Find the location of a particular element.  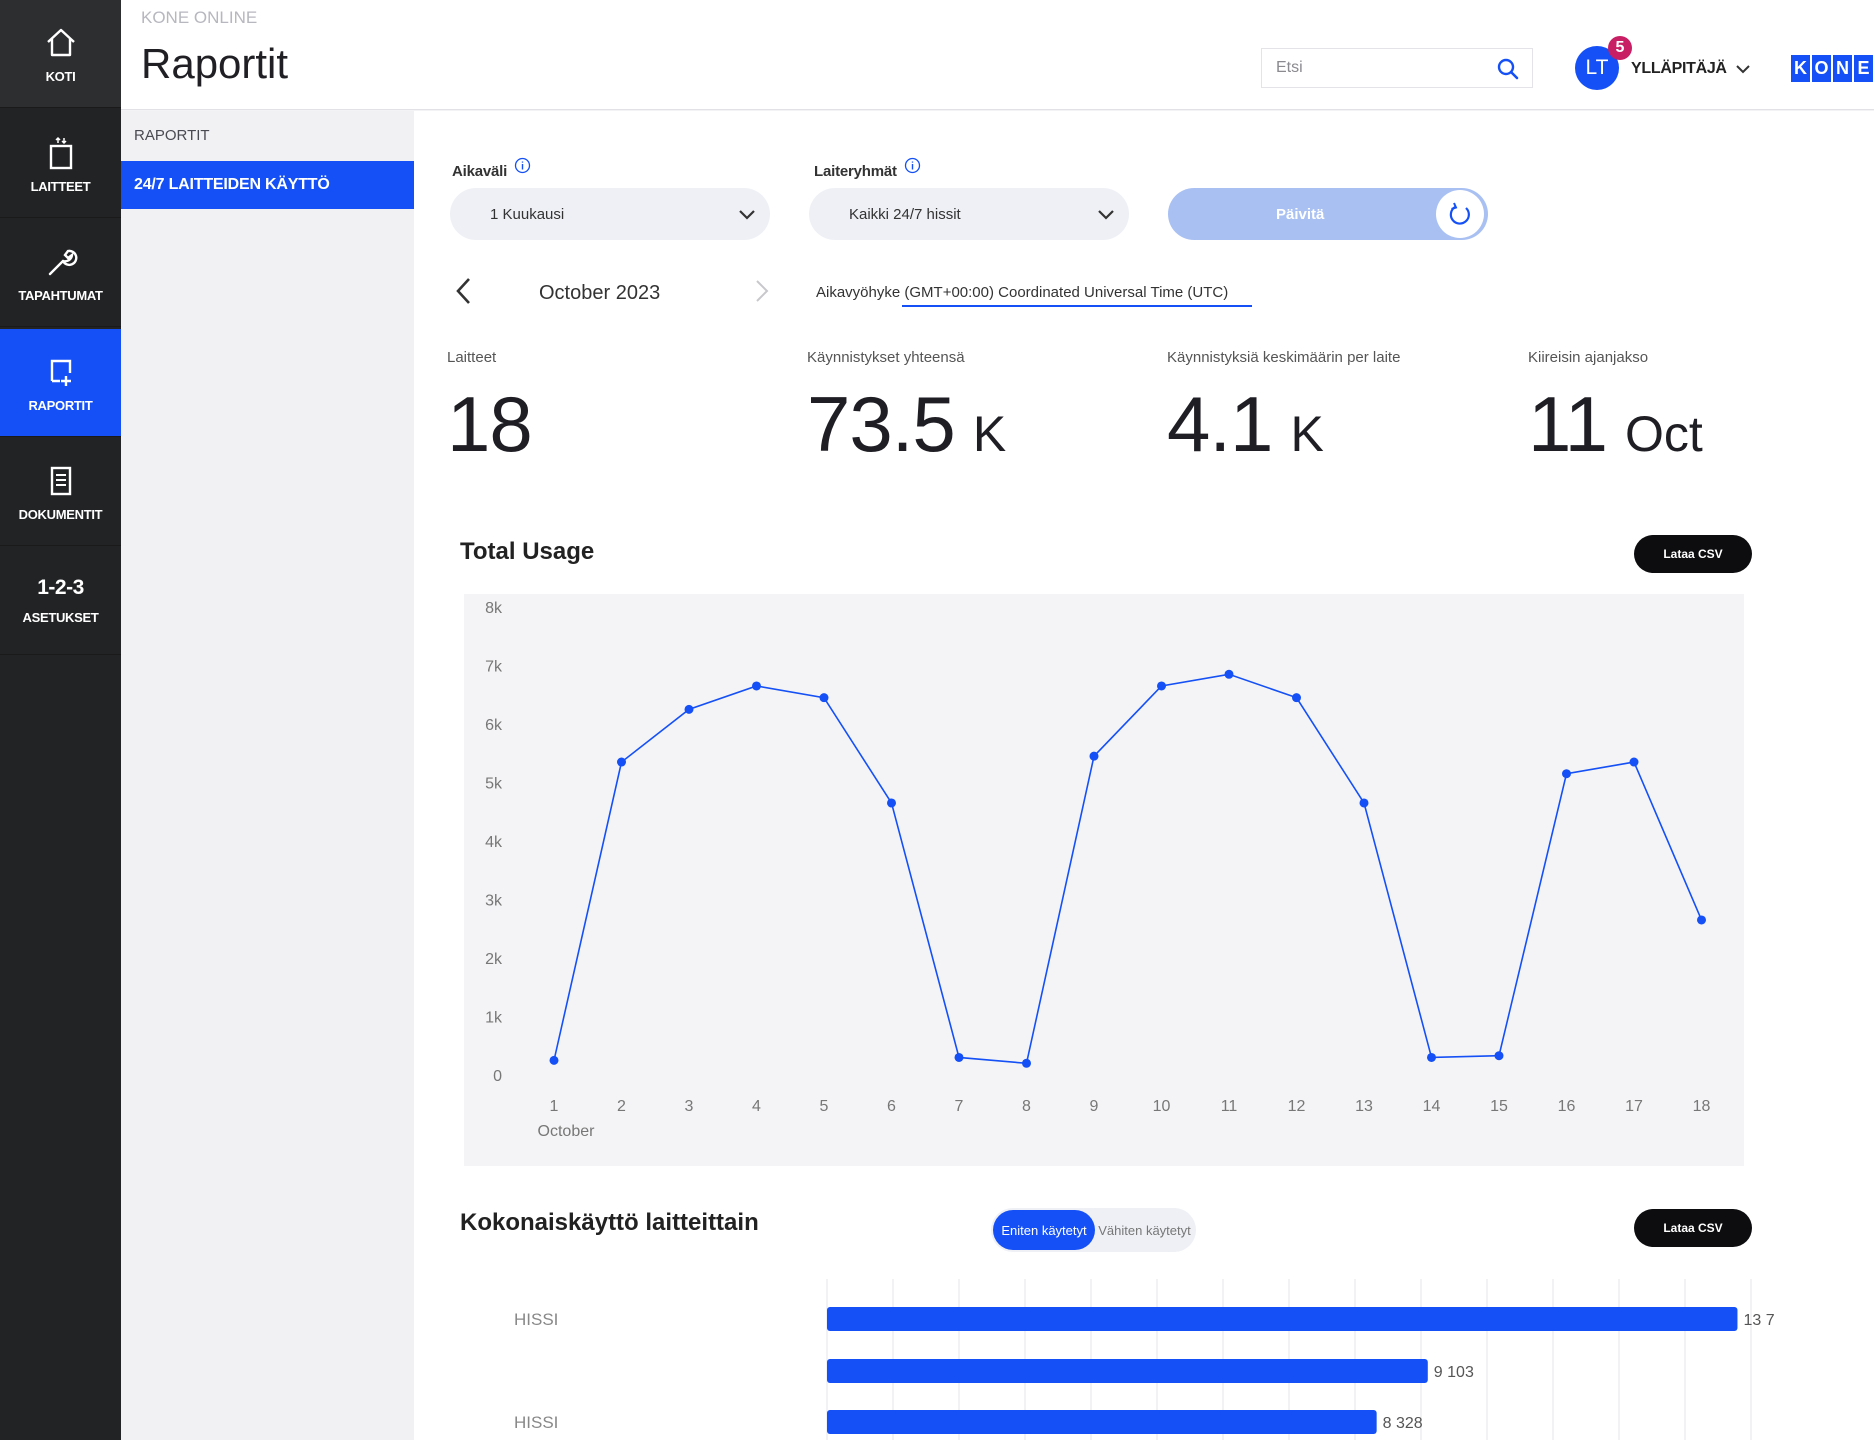

x-tick-label: 3 is located at coordinates (689, 1106).